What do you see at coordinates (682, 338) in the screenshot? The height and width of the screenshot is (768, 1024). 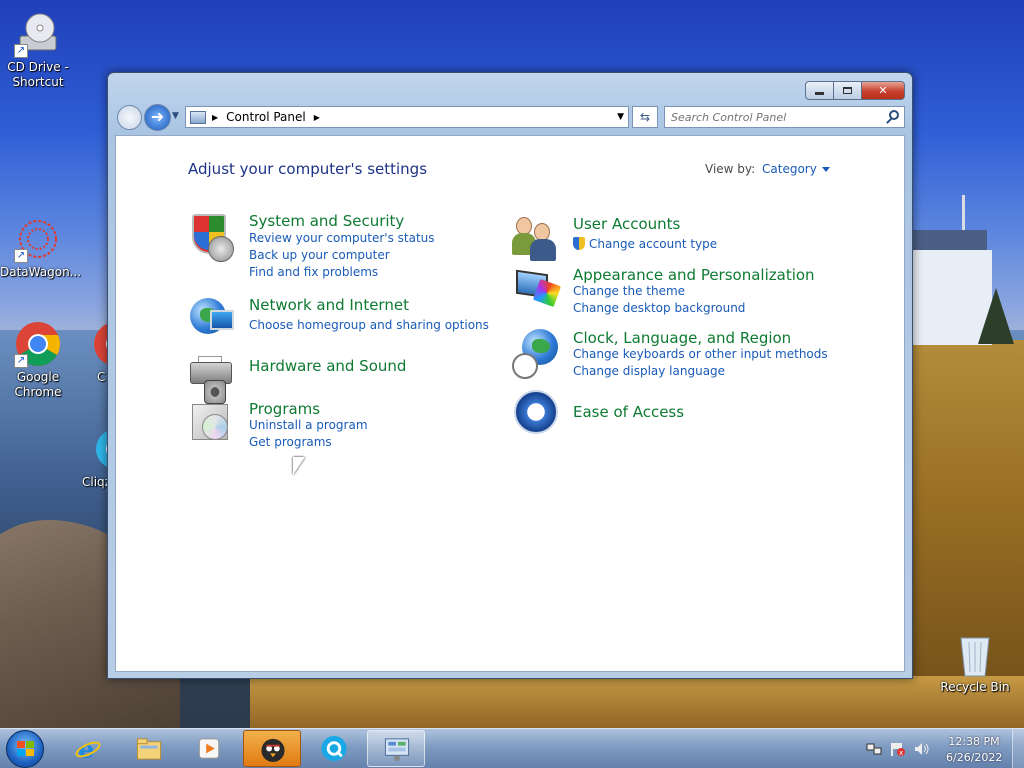 I see `category-title: Clock, Language, and Region` at bounding box center [682, 338].